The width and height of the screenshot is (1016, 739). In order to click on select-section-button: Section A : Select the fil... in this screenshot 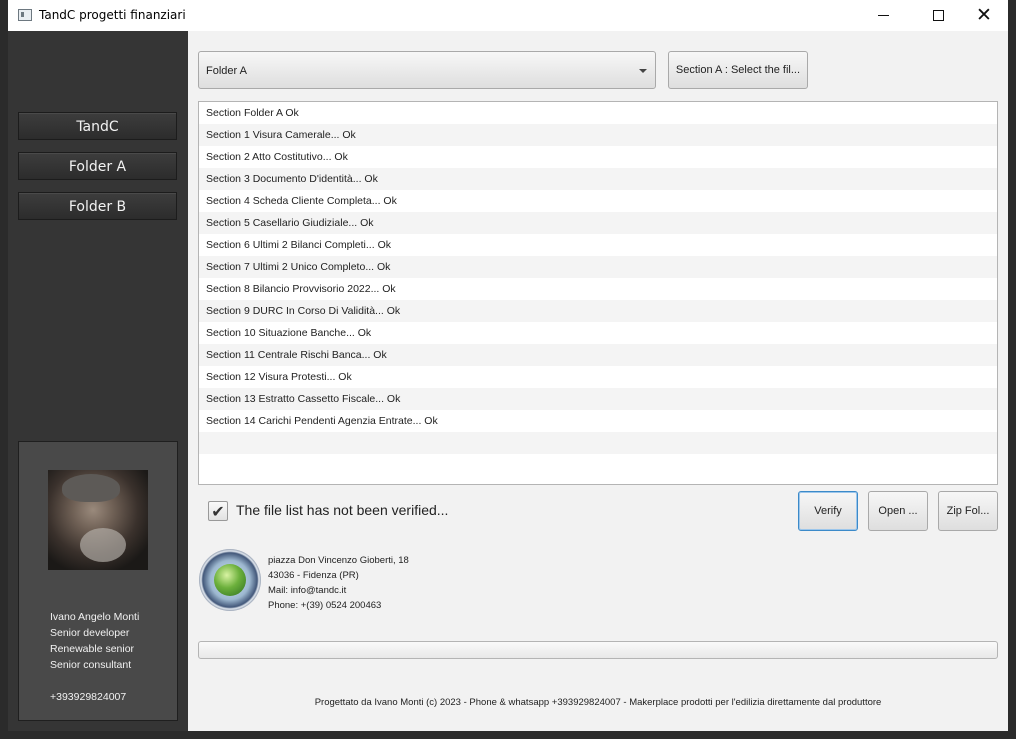, I will do `click(738, 70)`.